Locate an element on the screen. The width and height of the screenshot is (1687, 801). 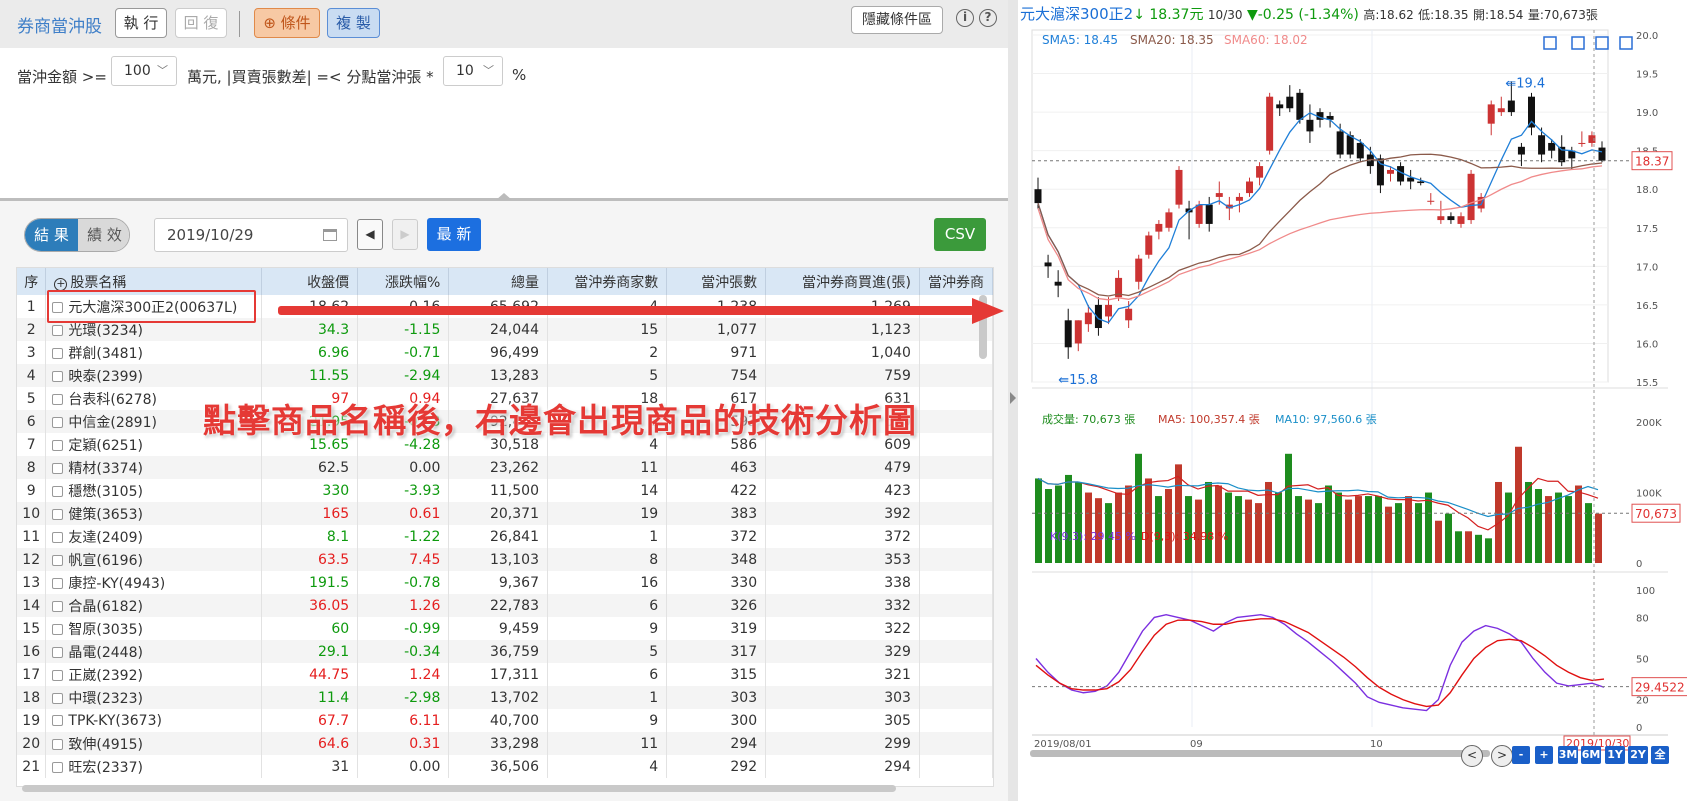
scroll-right-icon: > is located at coordinates (1502, 756).